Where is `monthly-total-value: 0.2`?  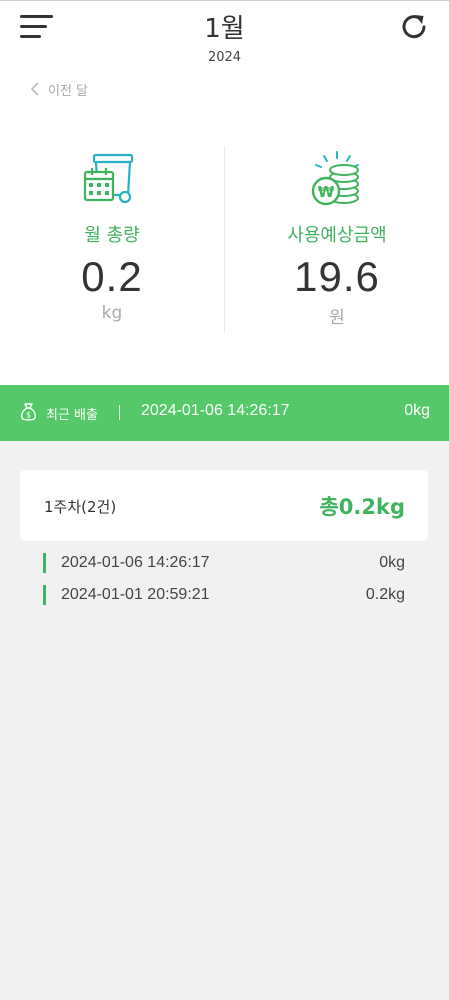
monthly-total-value: 0.2 is located at coordinates (112, 276).